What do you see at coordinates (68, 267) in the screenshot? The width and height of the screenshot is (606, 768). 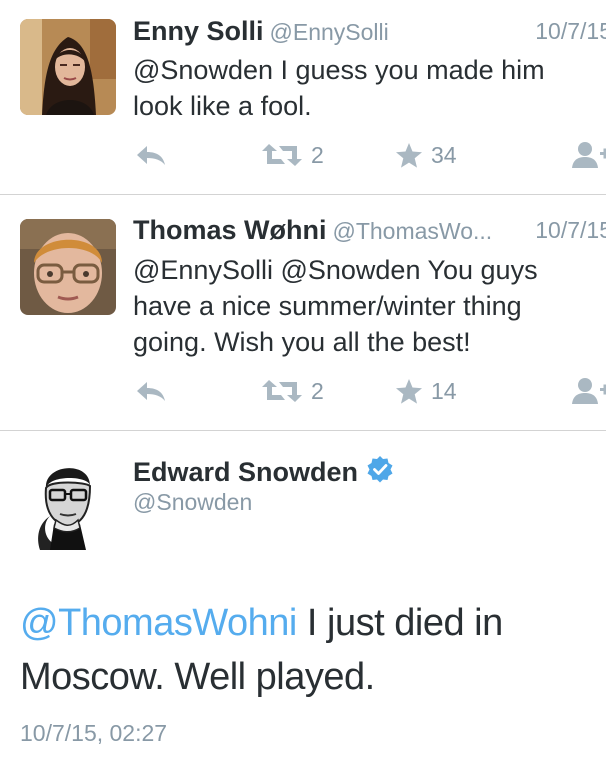 I see `avatar-thomas-wohni` at bounding box center [68, 267].